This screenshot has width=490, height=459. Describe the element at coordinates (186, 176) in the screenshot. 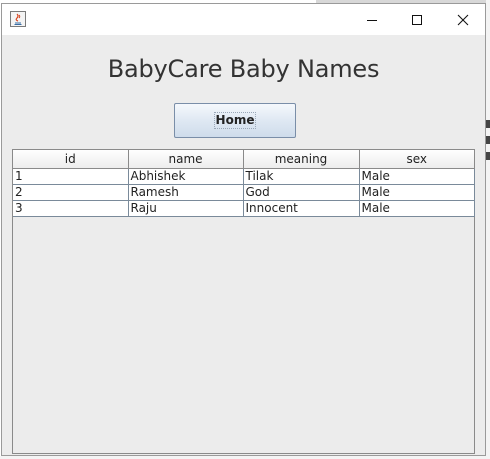

I see `cell-name: Abhishek` at that location.